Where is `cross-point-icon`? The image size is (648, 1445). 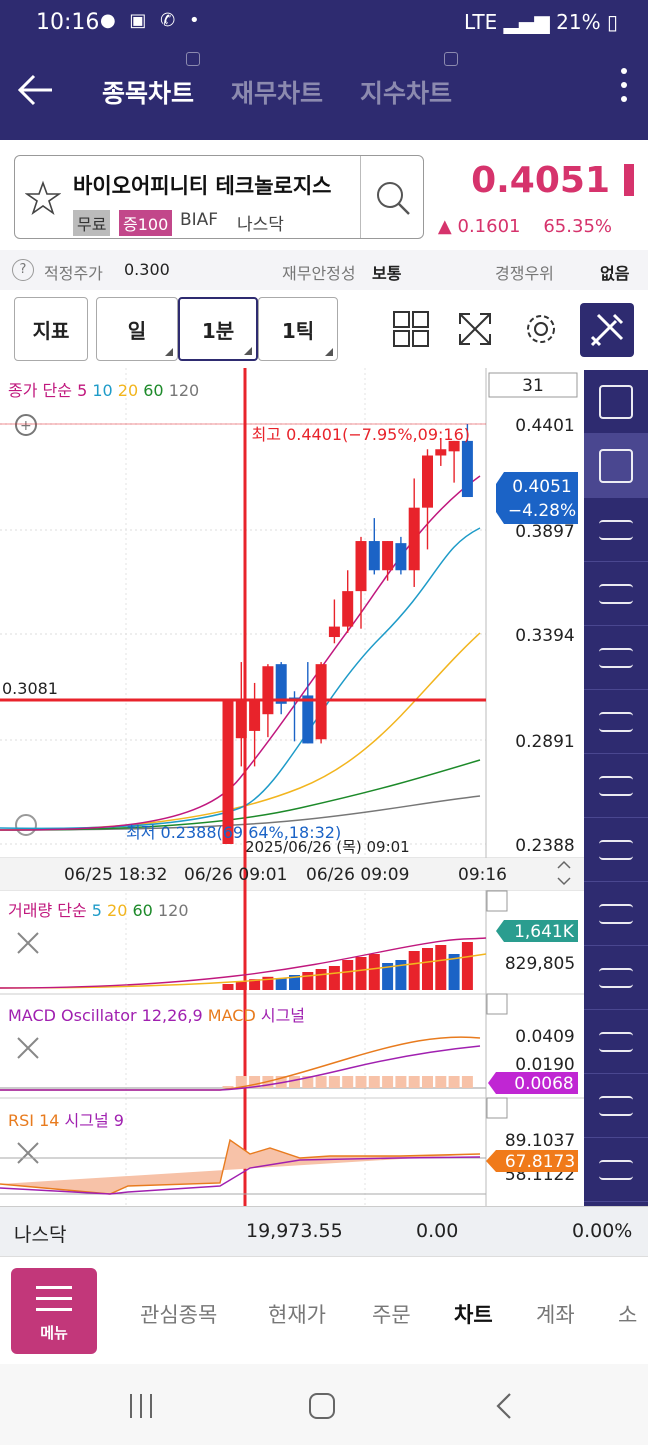
cross-point-icon is located at coordinates (616, 657).